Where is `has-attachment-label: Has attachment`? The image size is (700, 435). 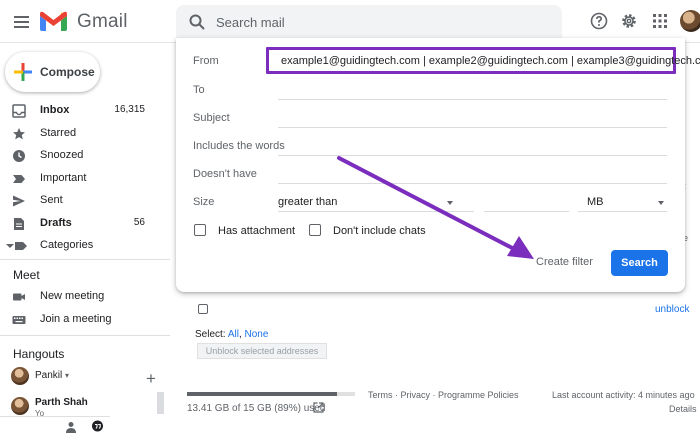 has-attachment-label: Has attachment is located at coordinates (257, 231).